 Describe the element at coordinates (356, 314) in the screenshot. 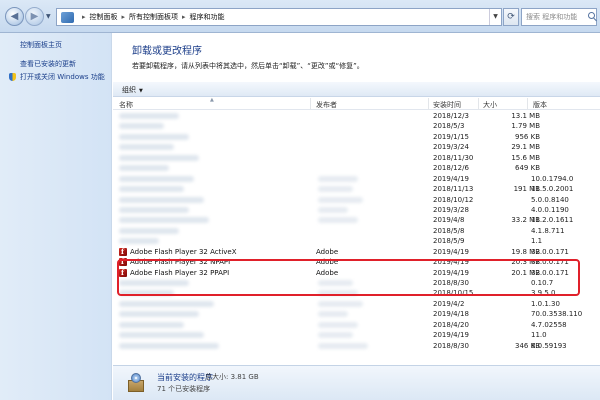

I see `table-row: 2019/4/18 70.0.3538.110` at that location.